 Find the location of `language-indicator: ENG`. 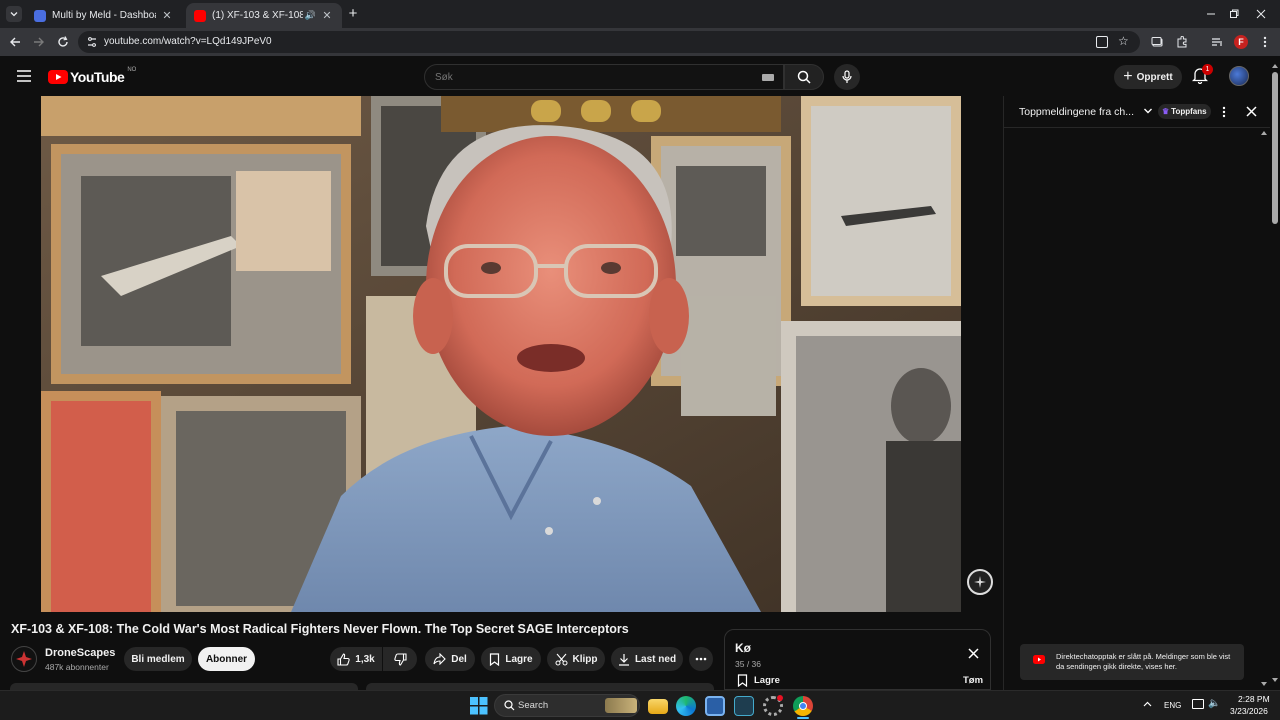

language-indicator: ENG is located at coordinates (1172, 705).